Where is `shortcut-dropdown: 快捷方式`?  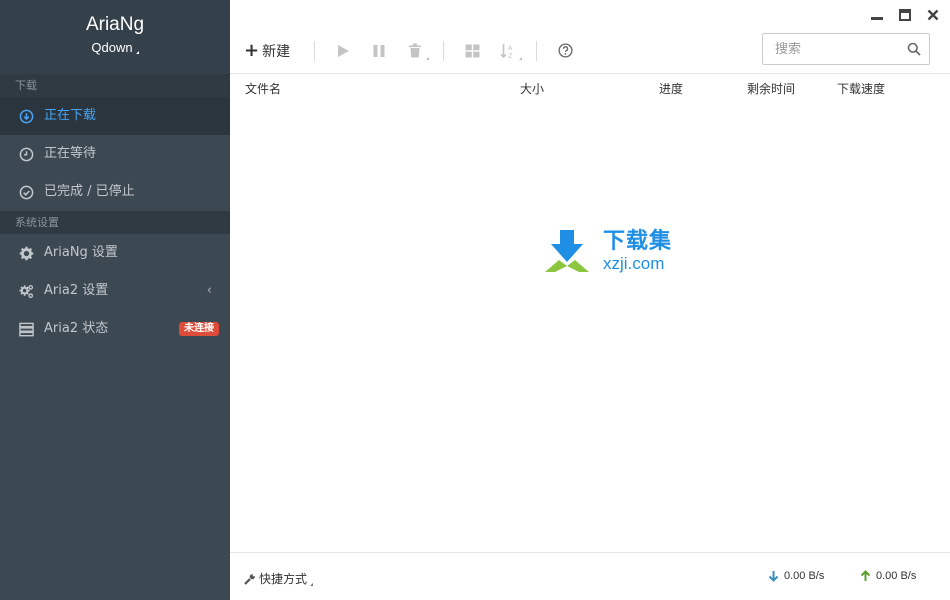
shortcut-dropdown: 快捷方式 is located at coordinates (279, 578).